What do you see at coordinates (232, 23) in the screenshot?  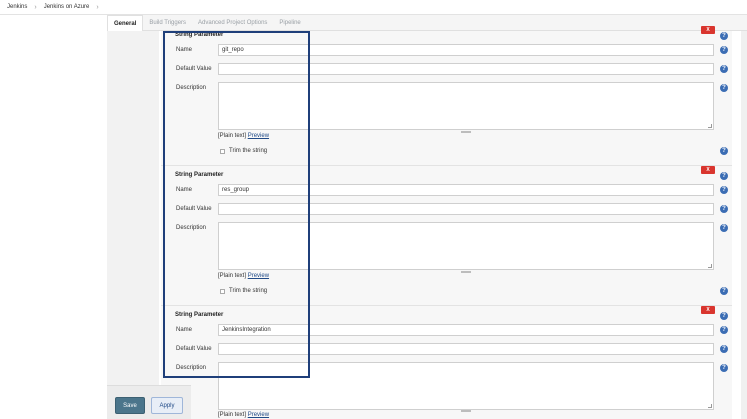 I see `tab-advanced-project-options: Advanced Project Options` at bounding box center [232, 23].